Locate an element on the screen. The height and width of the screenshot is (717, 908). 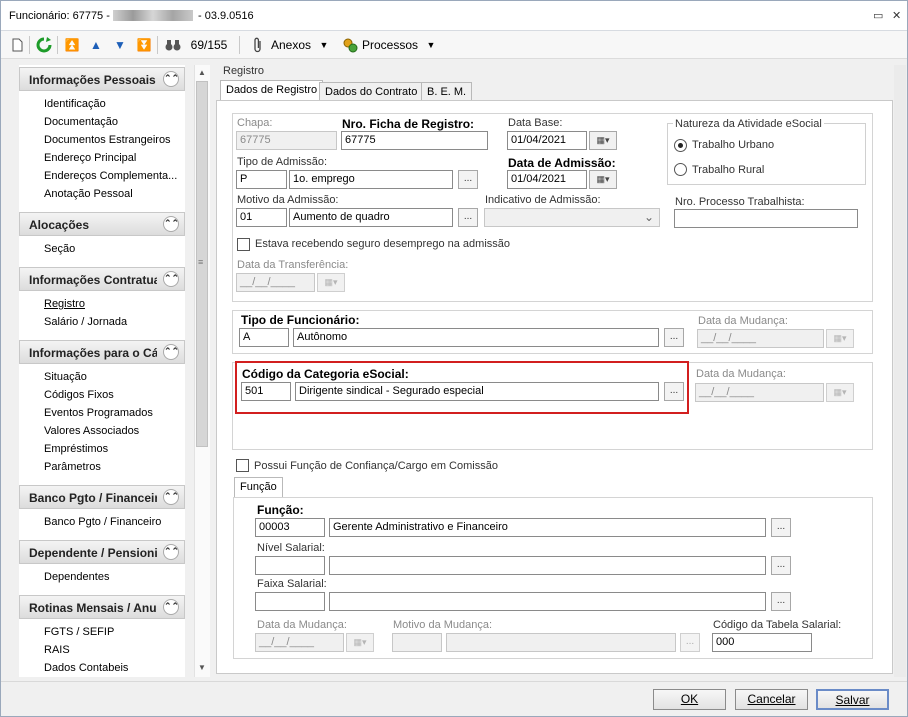
seguro-checkbox is located at coordinates (243, 244).